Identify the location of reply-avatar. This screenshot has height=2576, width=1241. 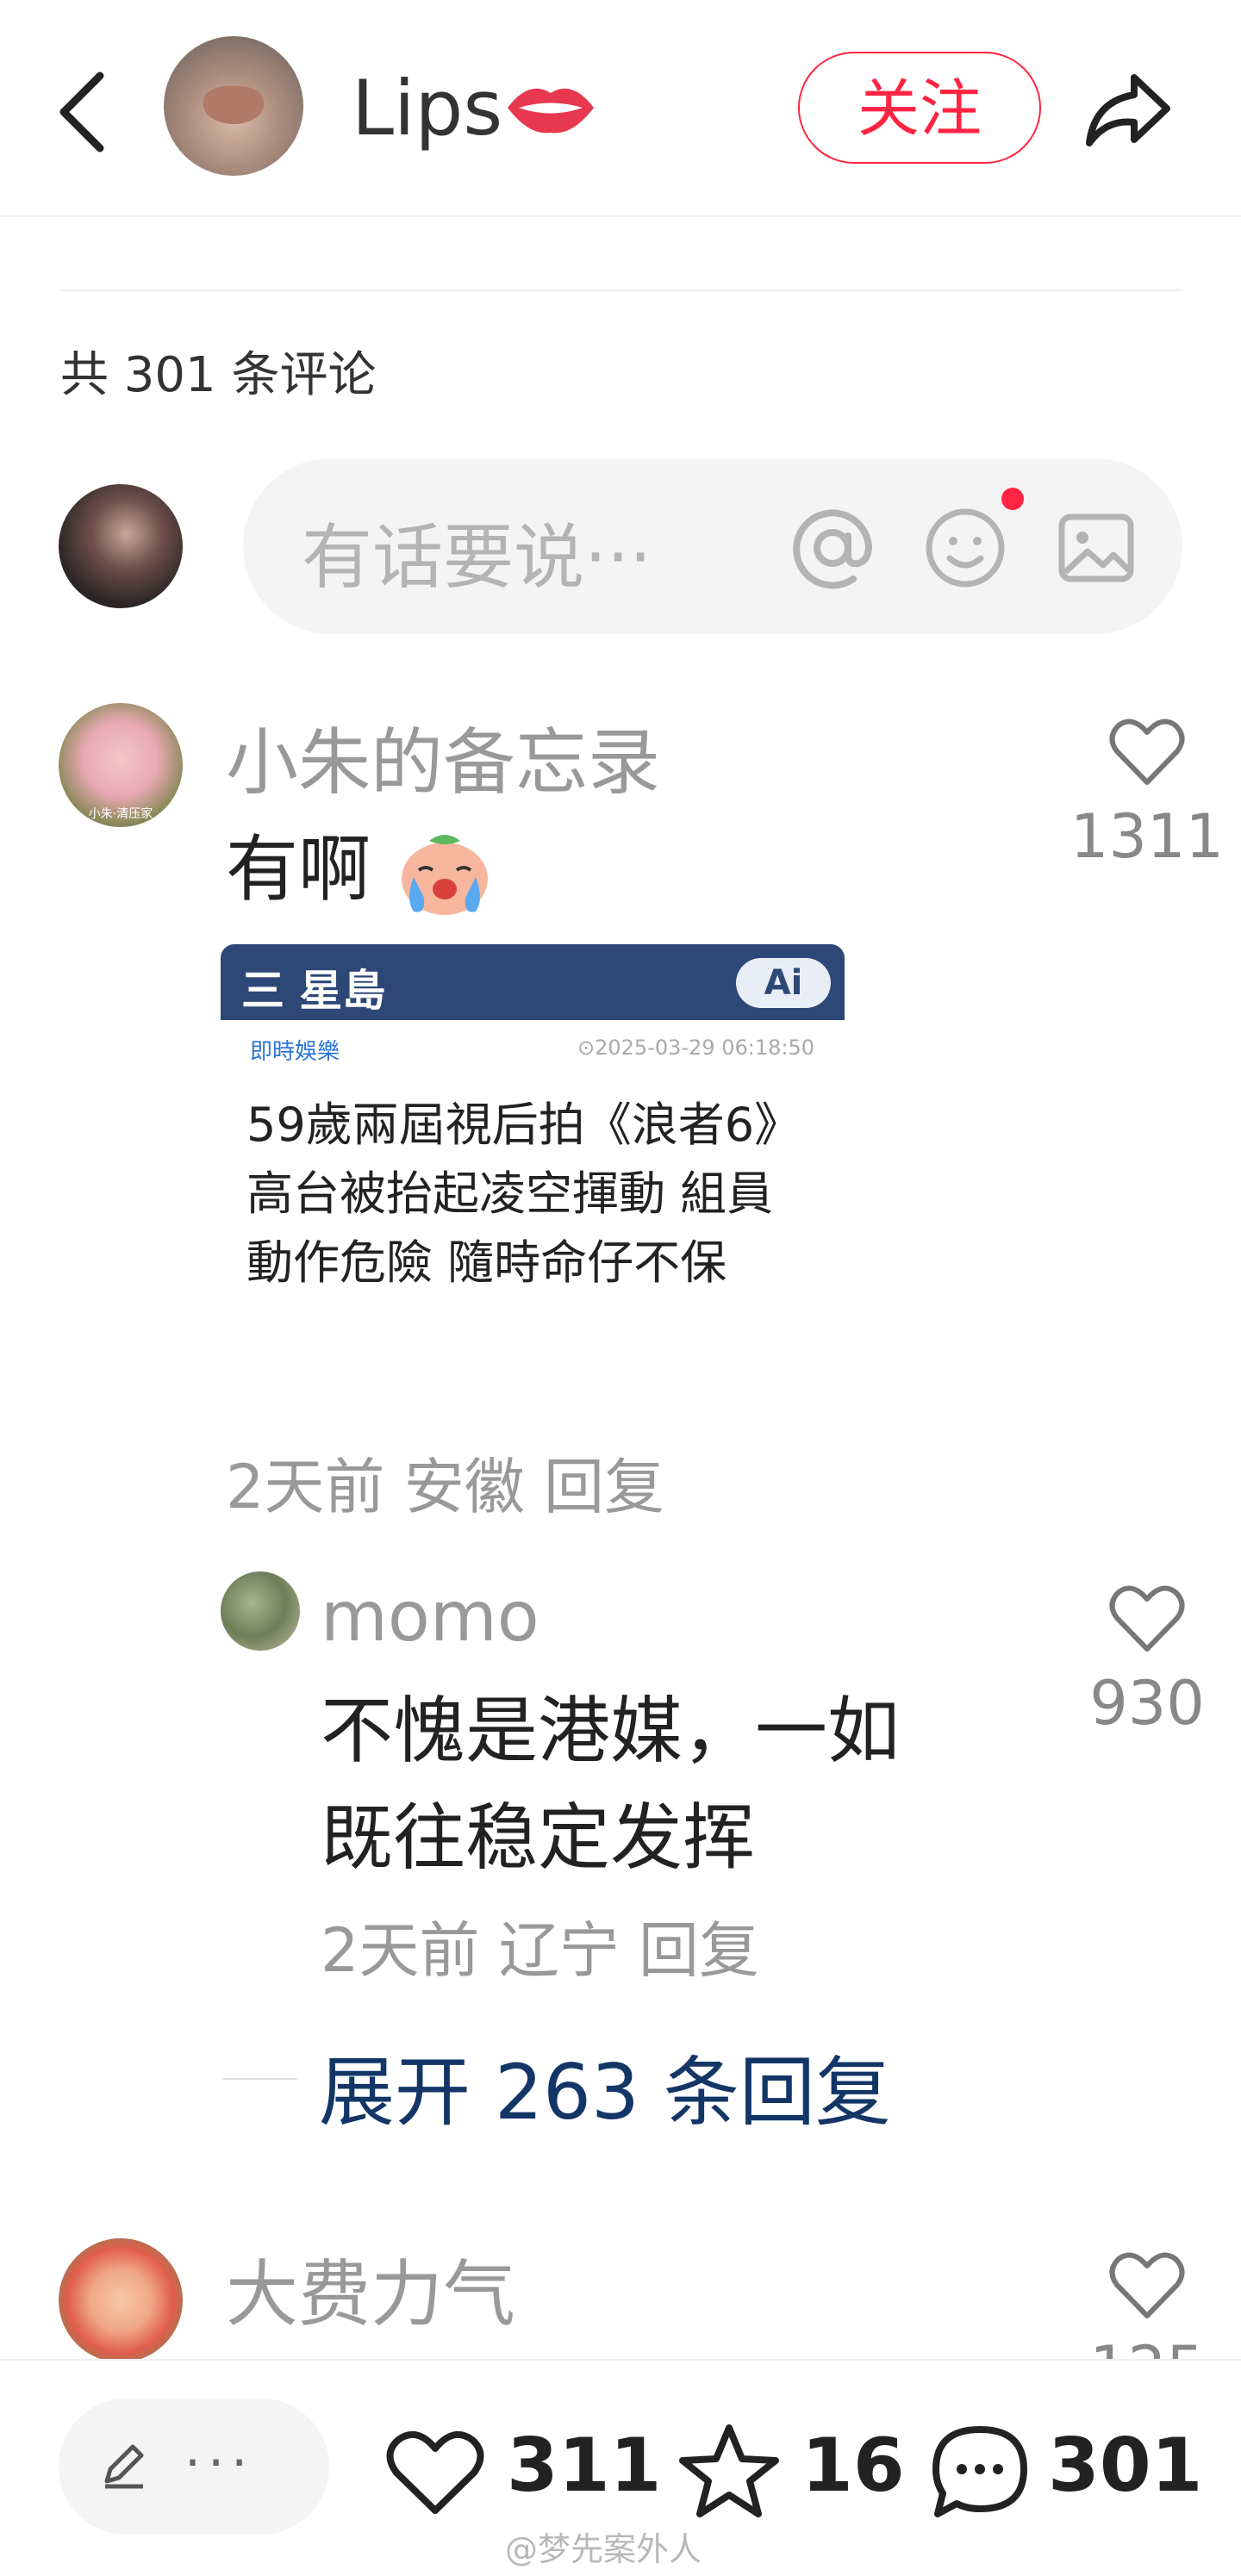
(260, 1611).